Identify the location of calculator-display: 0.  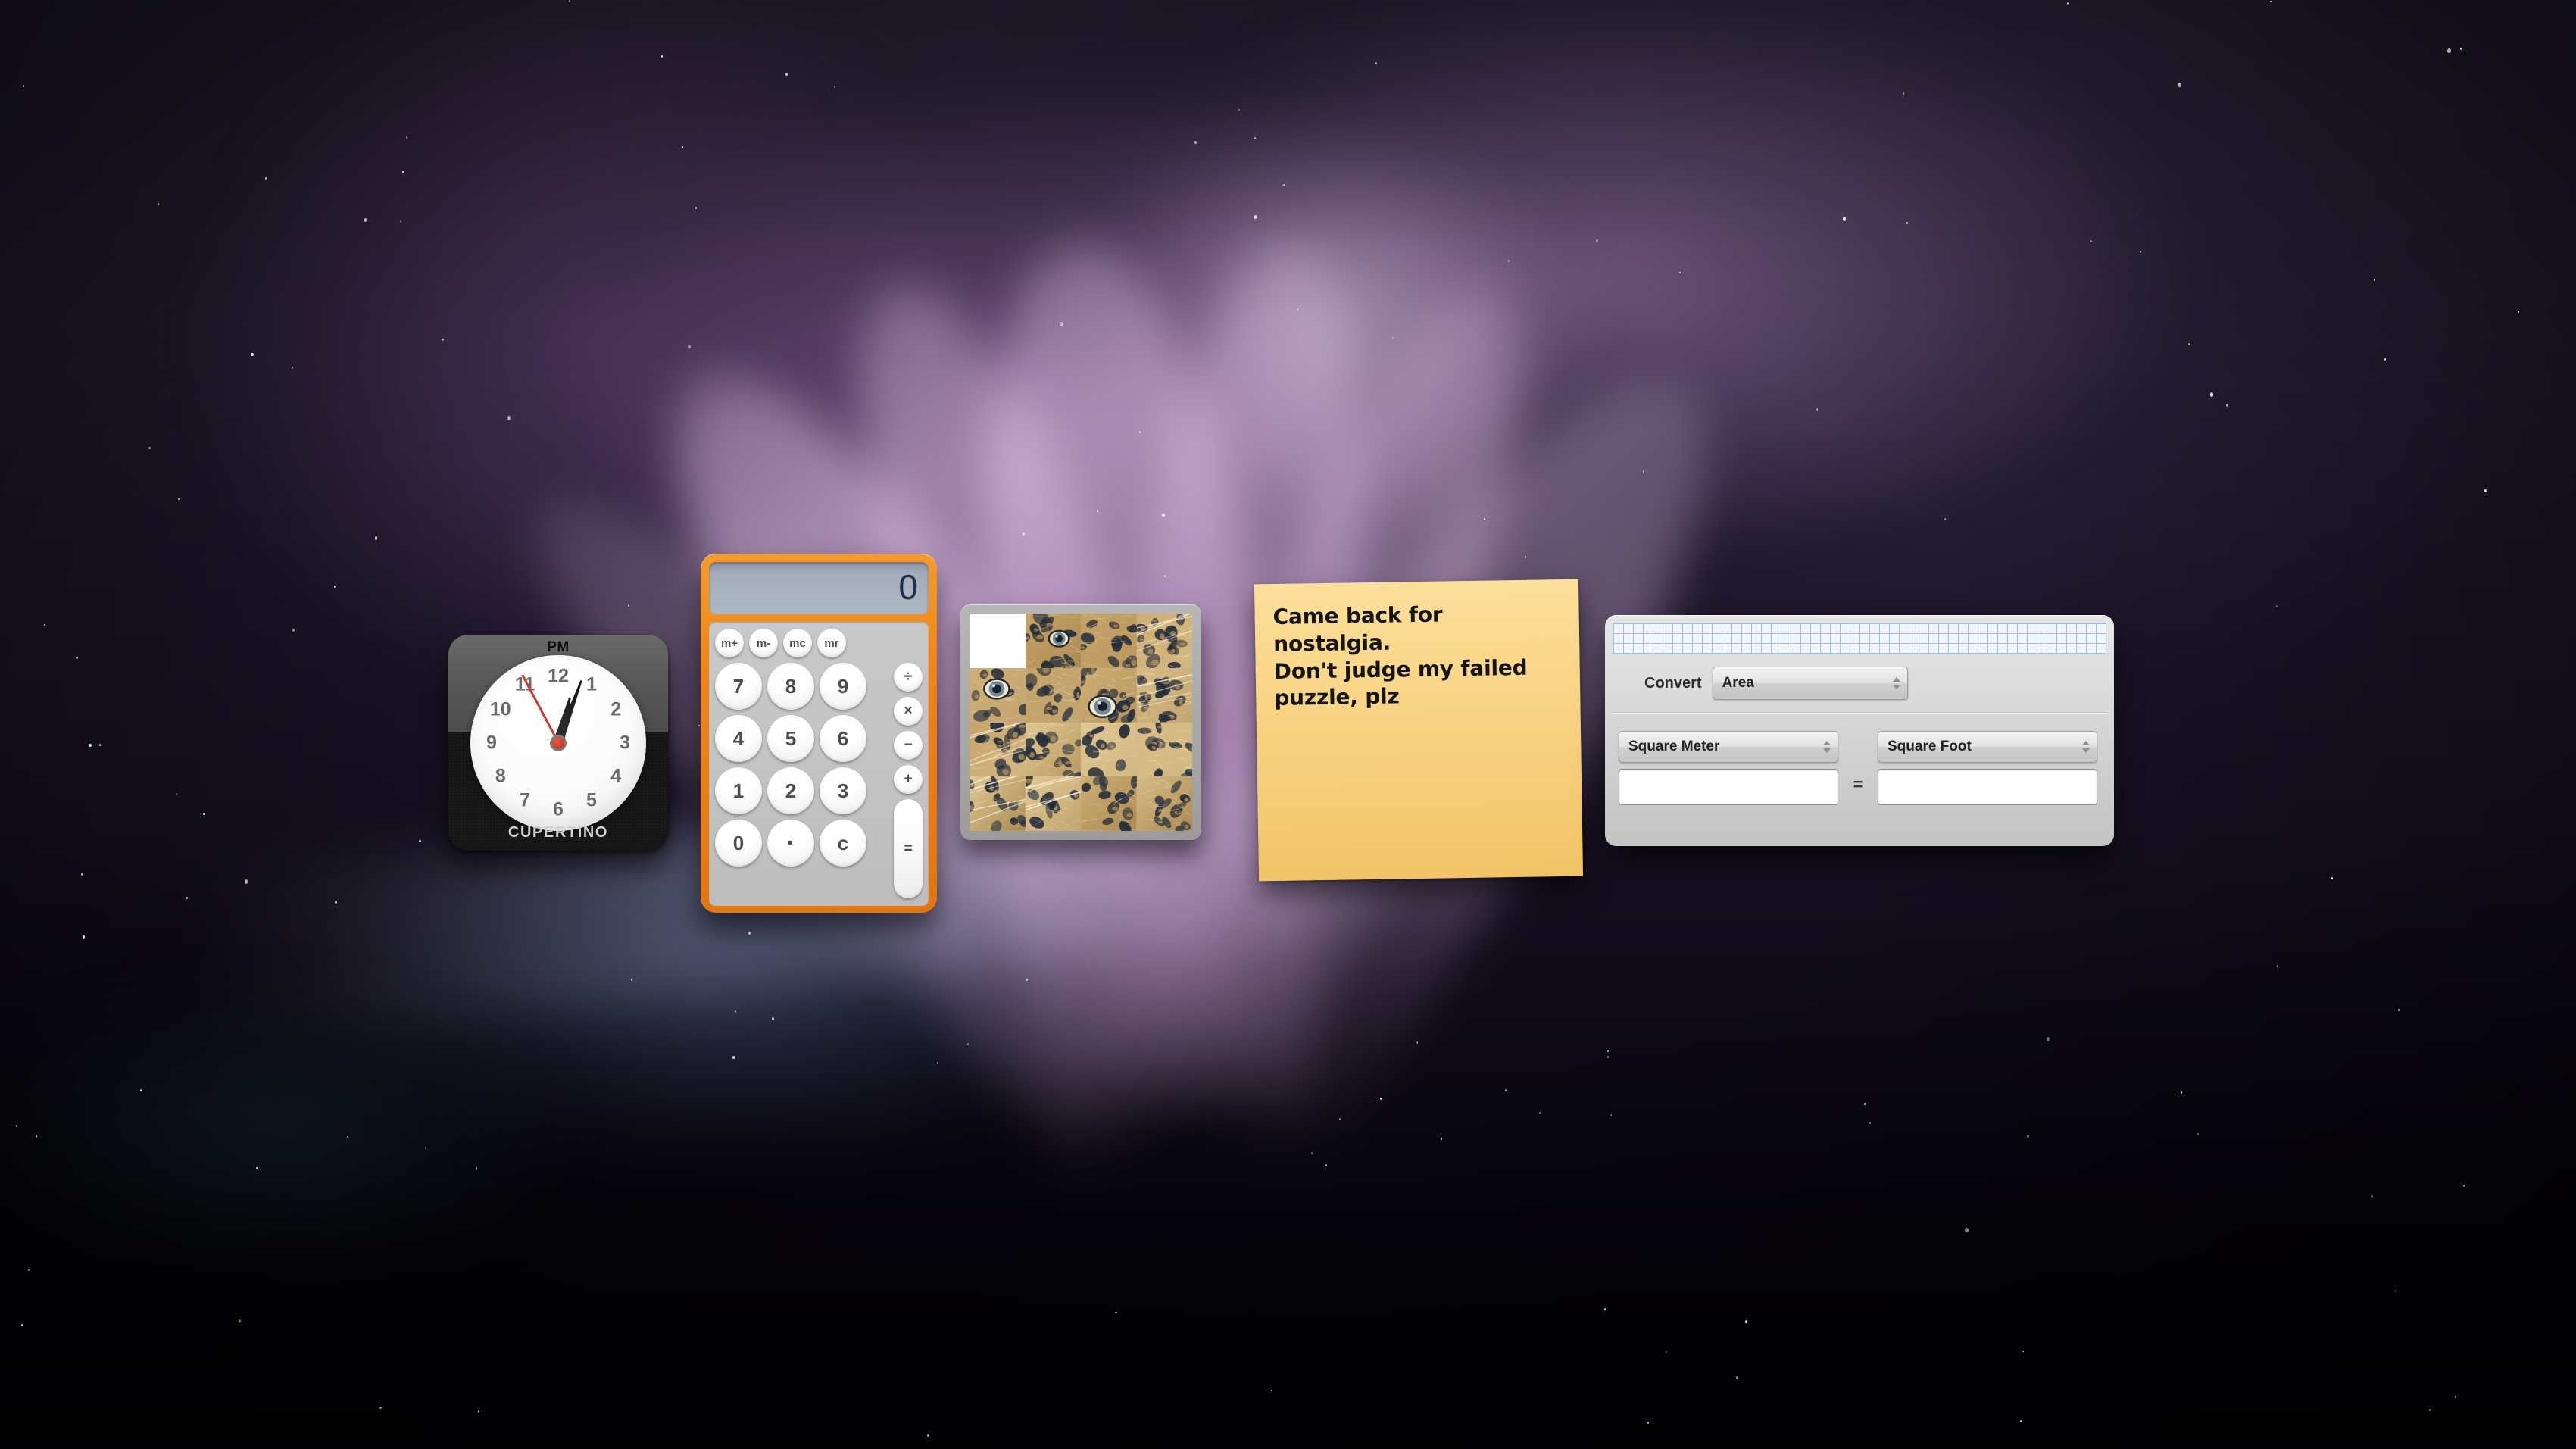
(819, 588).